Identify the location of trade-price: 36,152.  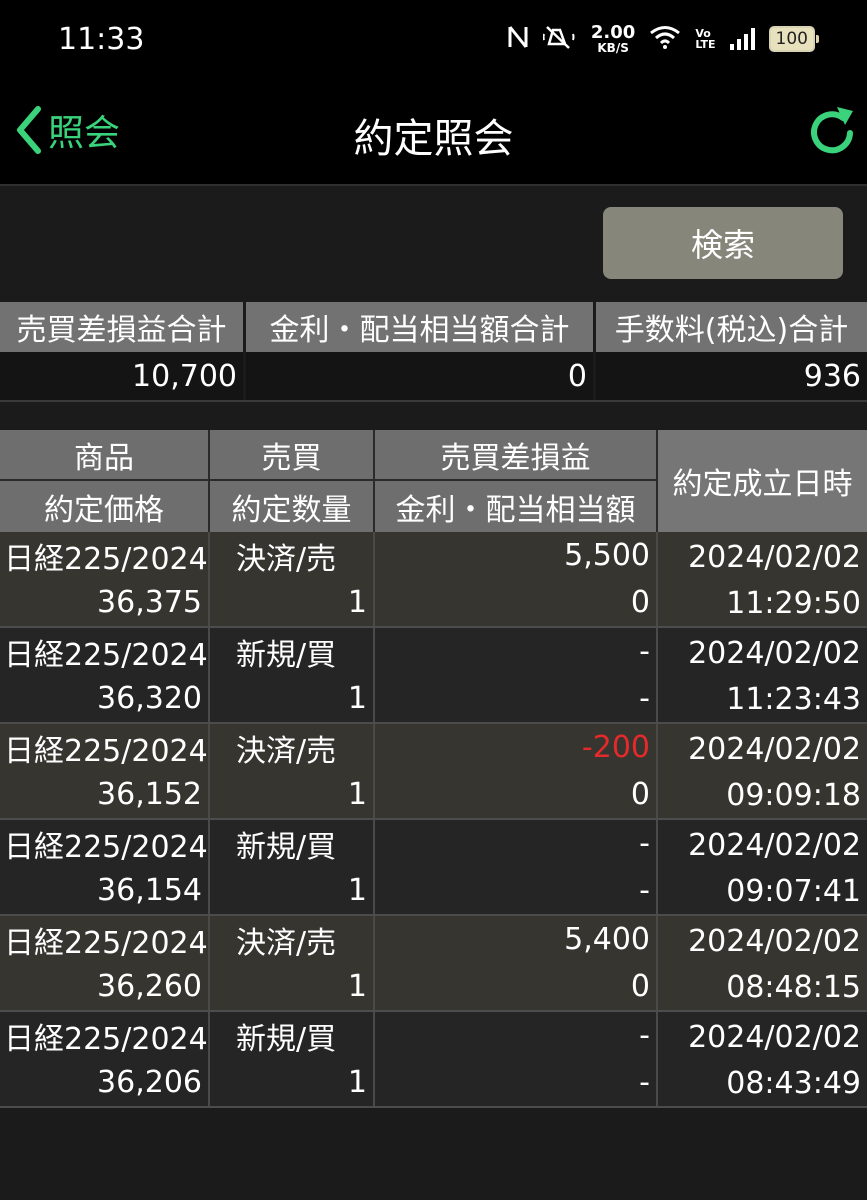
(149, 794).